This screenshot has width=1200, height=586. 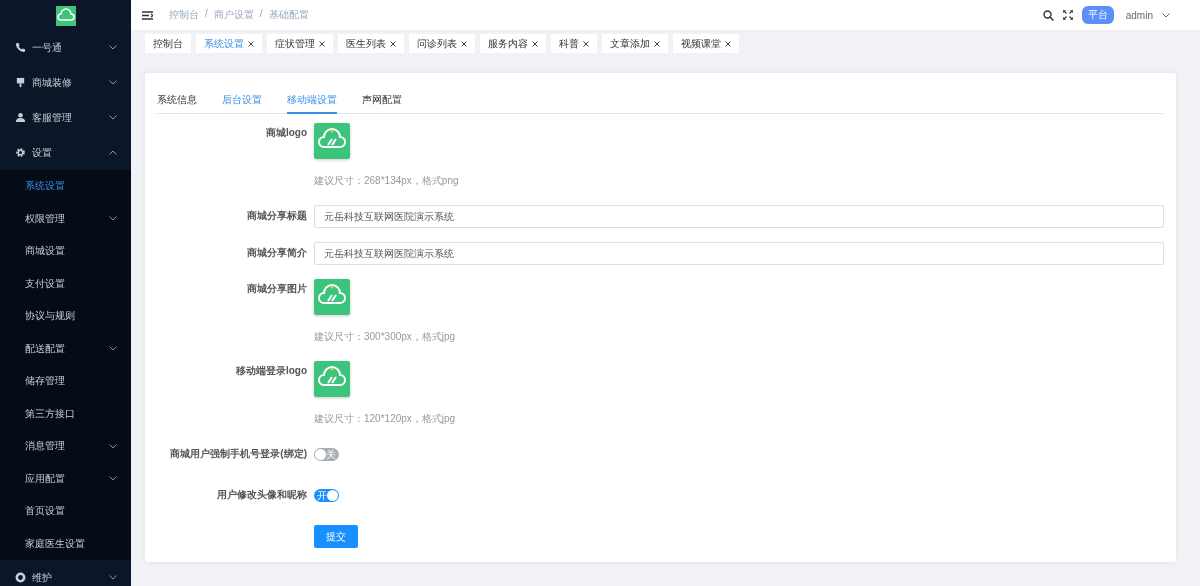 I want to click on sidebar-submenu-item: 家庭医生设置, so click(x=65, y=543).